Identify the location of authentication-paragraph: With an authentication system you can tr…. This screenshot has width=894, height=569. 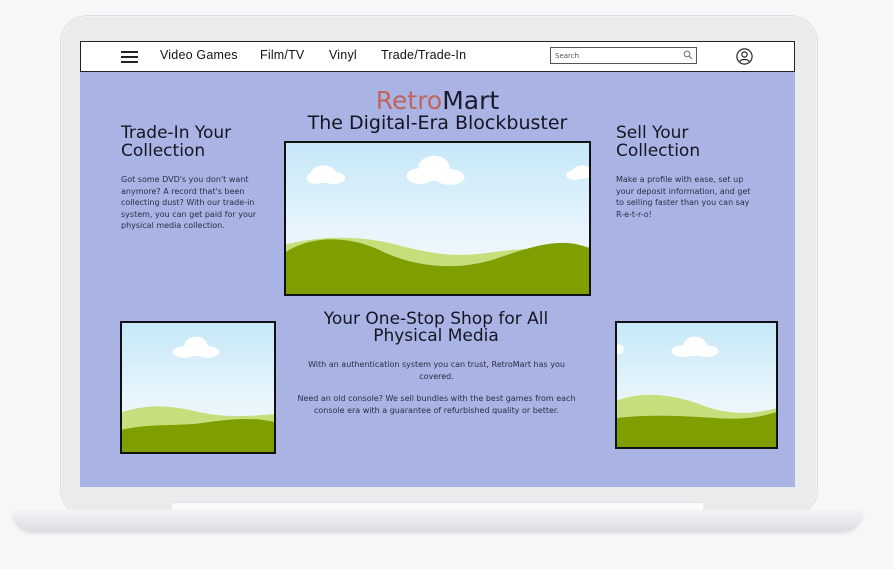
(436, 370).